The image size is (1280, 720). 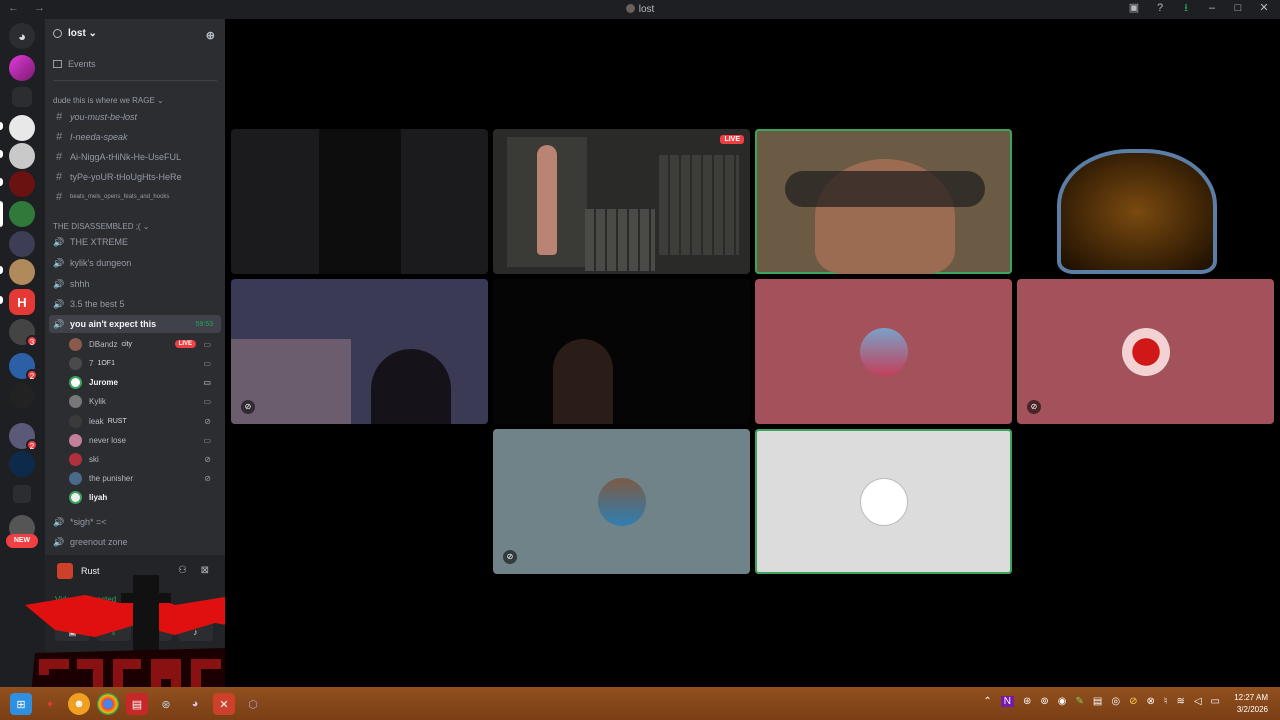 I want to click on character-figure, so click(x=547, y=200).